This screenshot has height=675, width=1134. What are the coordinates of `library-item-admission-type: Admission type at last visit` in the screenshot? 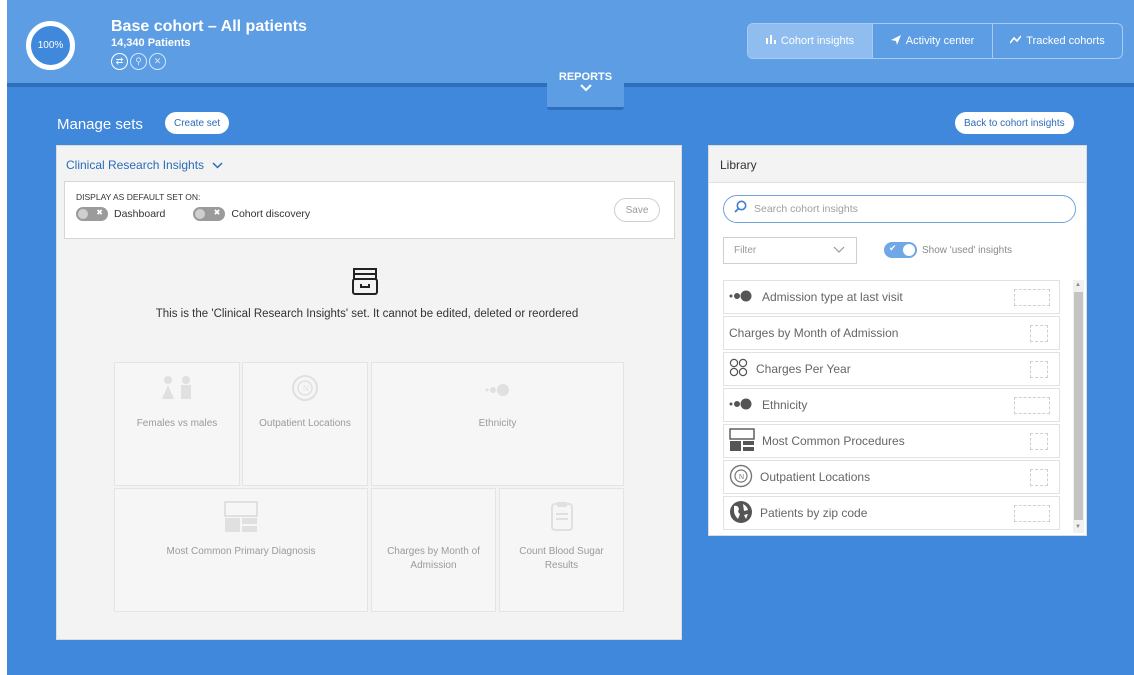 It's located at (891, 297).